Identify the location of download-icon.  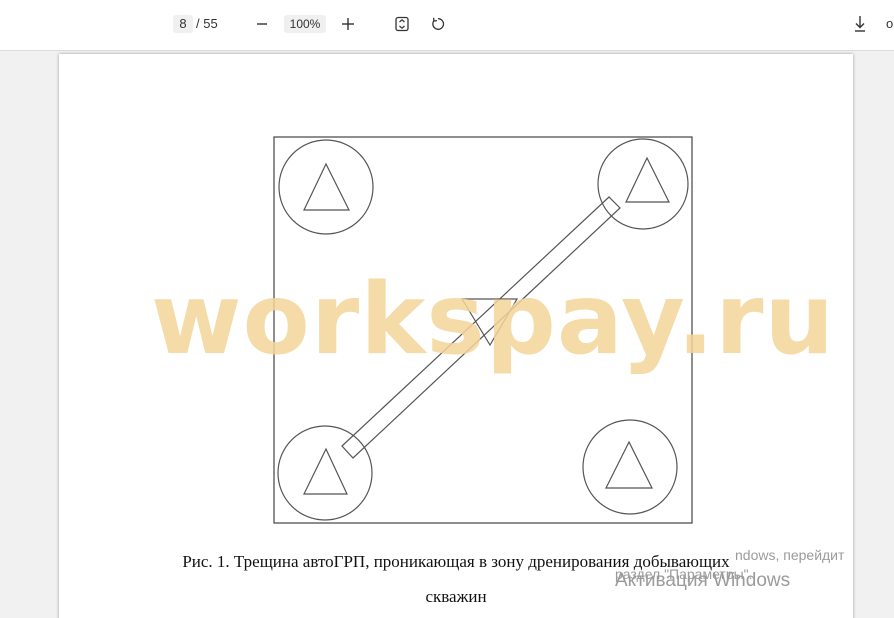
(860, 24).